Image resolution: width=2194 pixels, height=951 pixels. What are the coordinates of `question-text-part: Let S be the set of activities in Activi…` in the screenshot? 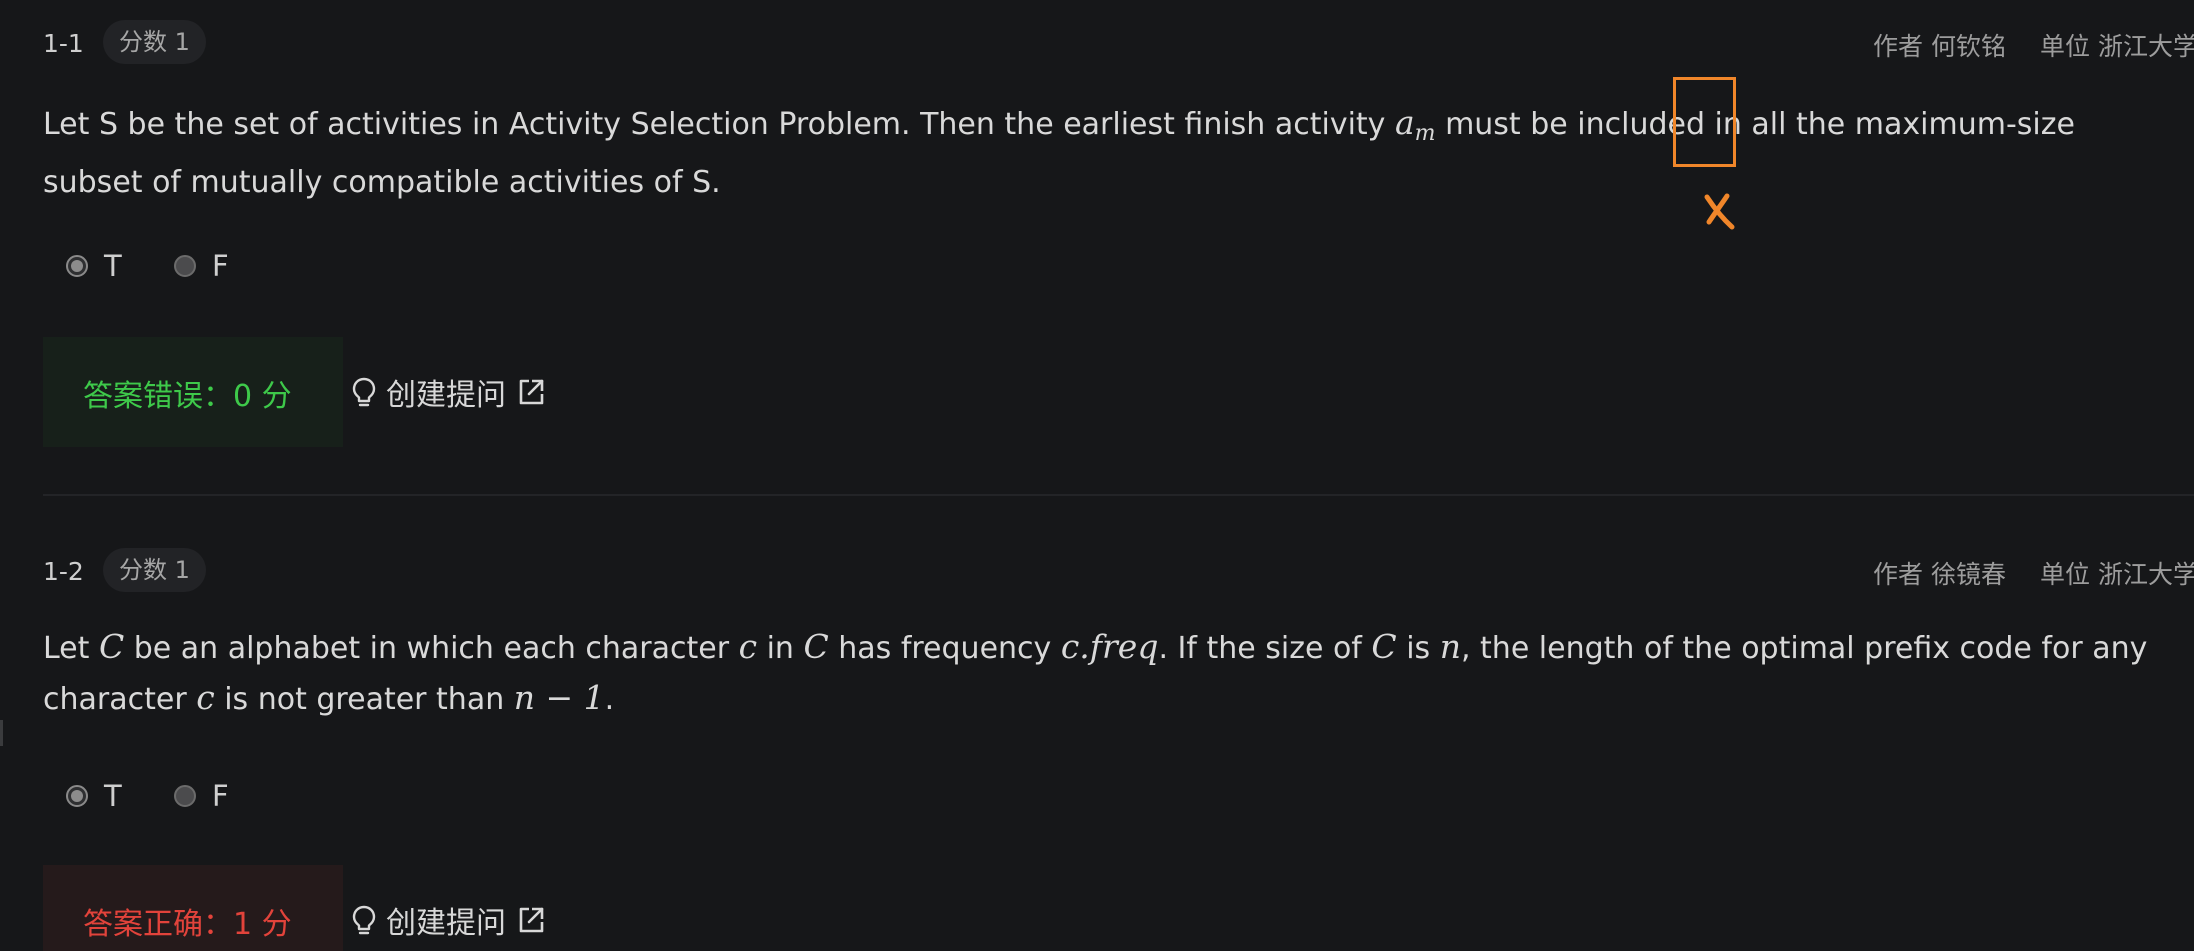 It's located at (719, 124).